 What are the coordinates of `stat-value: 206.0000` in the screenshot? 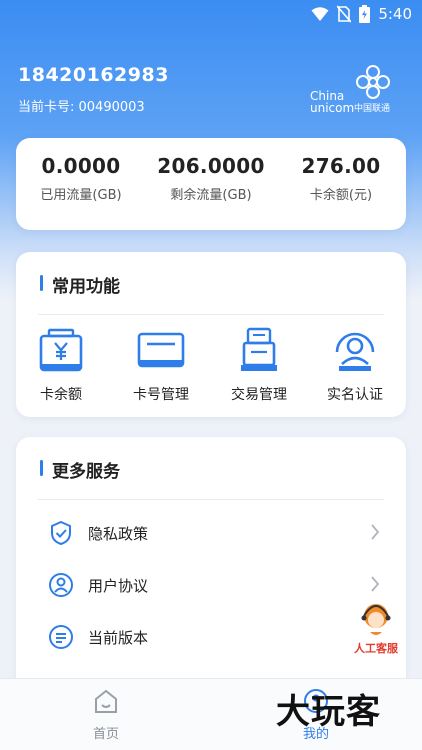 It's located at (211, 166).